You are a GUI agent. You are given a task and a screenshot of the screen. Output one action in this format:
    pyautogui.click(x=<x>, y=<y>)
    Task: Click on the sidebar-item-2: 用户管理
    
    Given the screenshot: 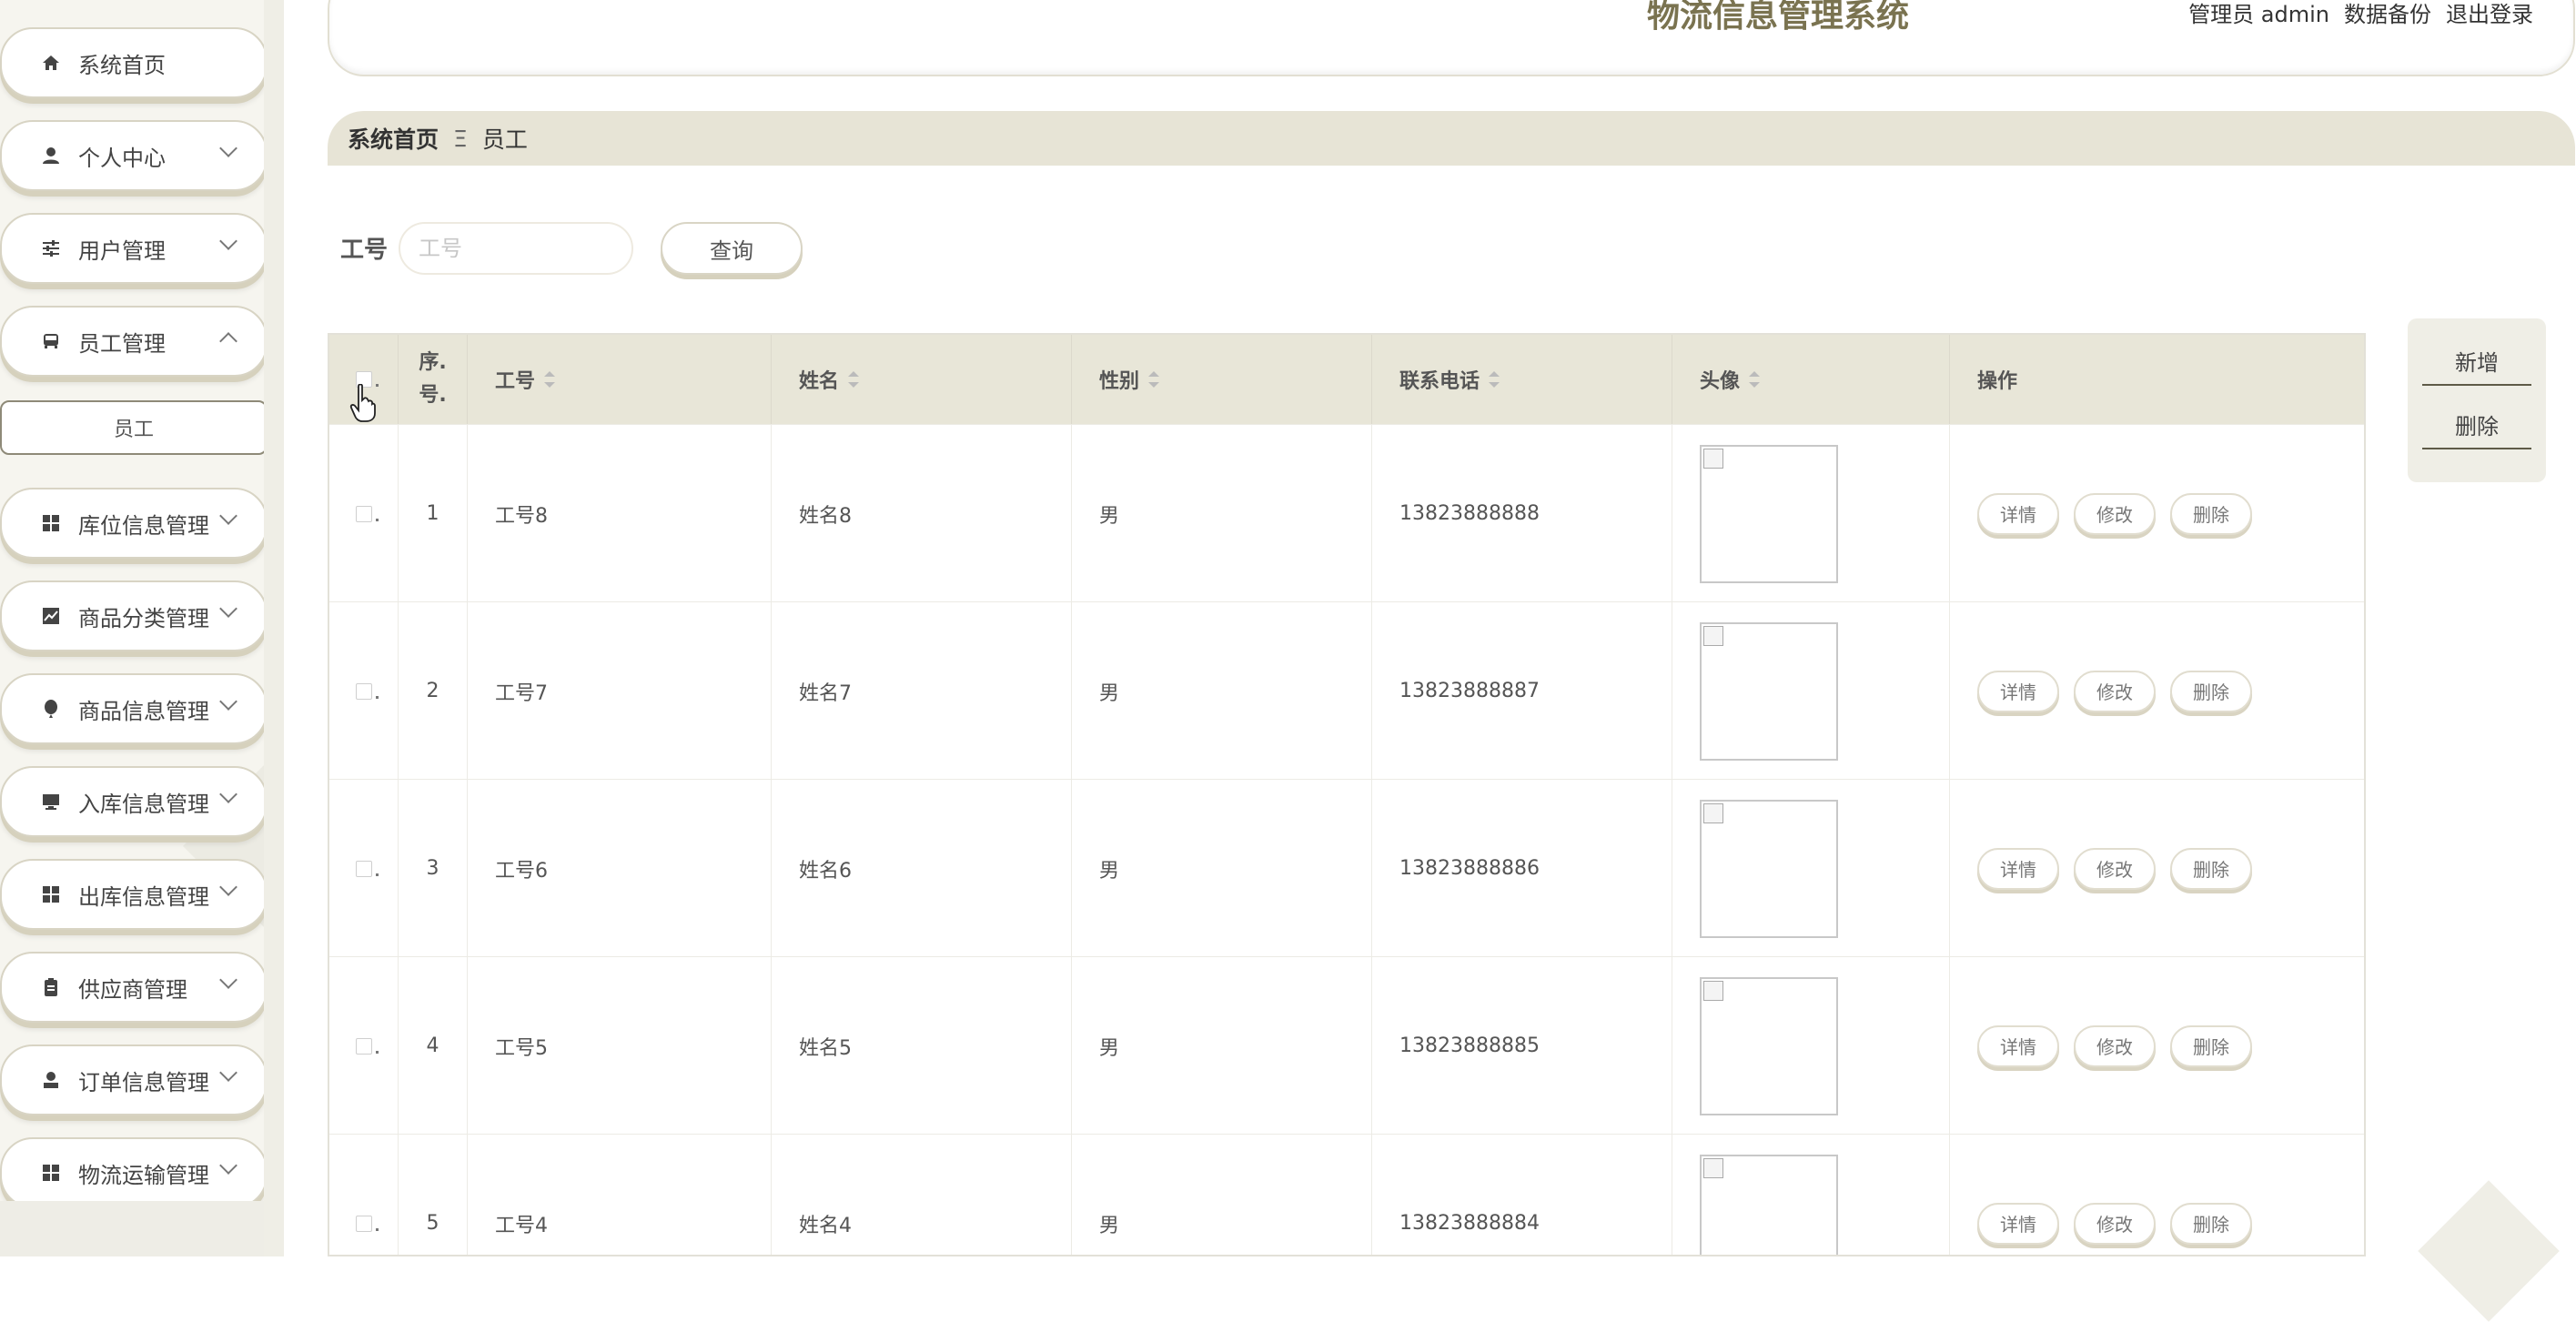 What is the action you would take?
    pyautogui.click(x=134, y=248)
    